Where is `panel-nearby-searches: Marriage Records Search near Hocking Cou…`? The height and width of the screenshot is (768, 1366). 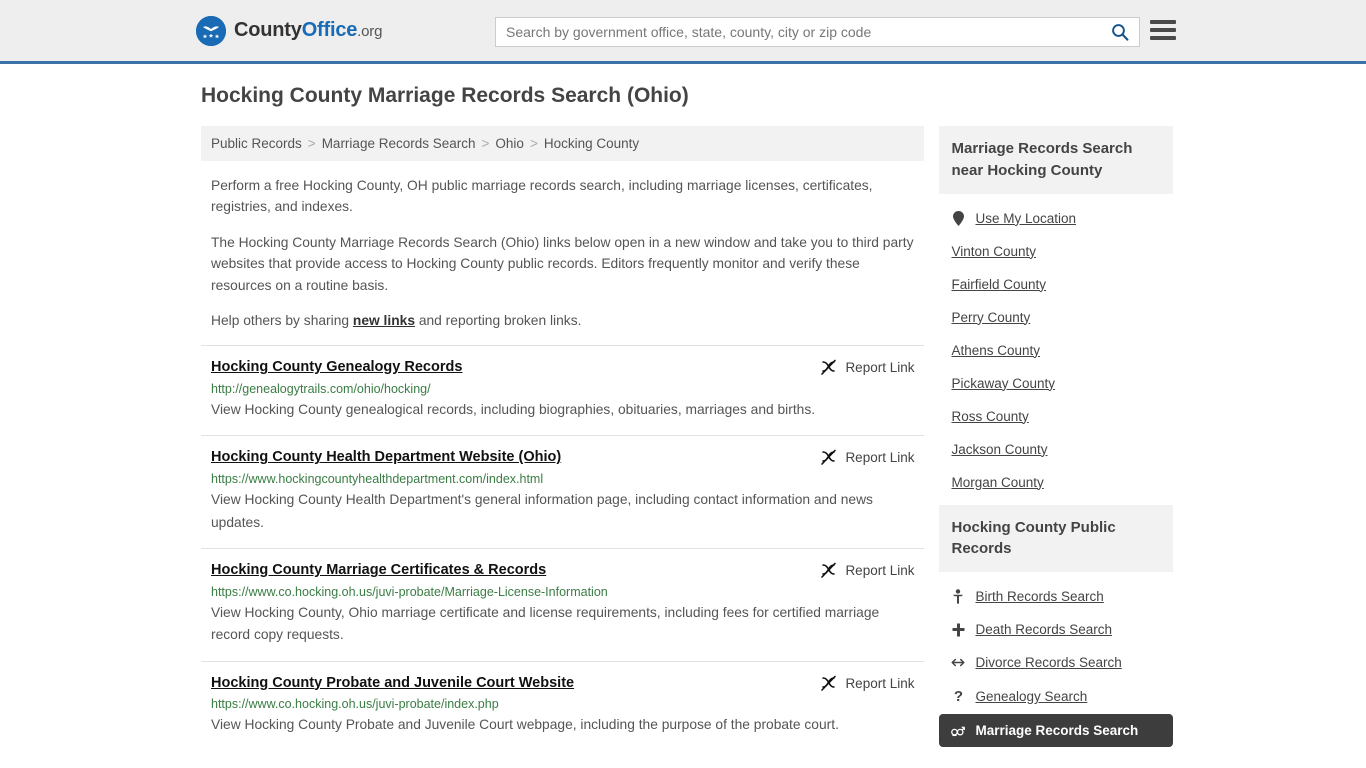
panel-nearby-searches: Marriage Records Search near Hocking Cou… is located at coordinates (1056, 312).